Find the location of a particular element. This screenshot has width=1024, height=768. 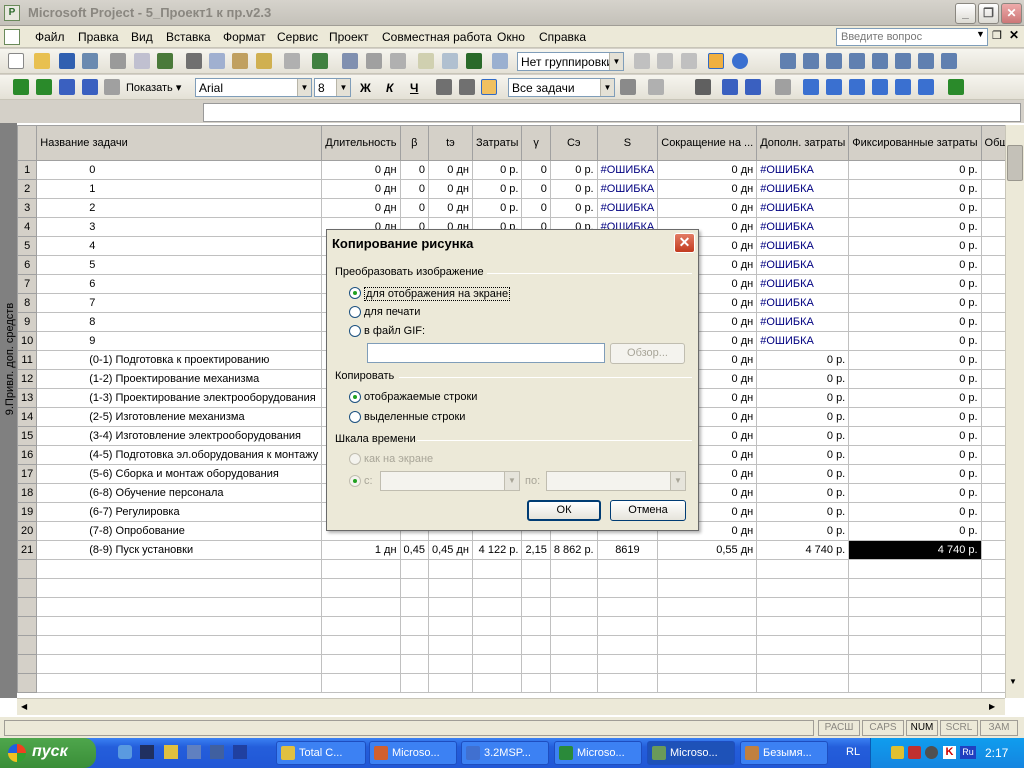

menu-help: Справка is located at coordinates (562, 37).